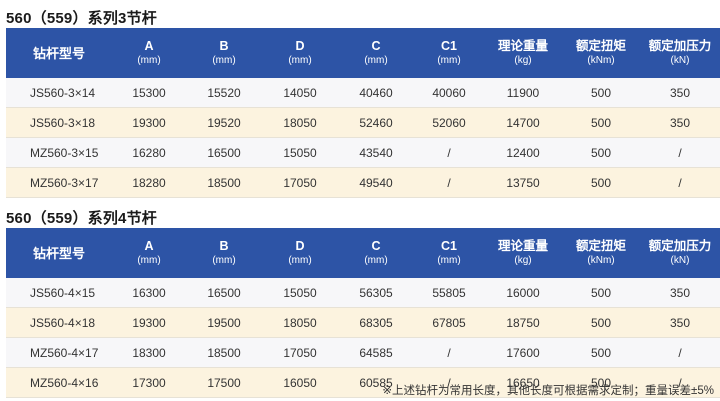  Describe the element at coordinates (59, 322) in the screenshot. I see `cell-model: JS560-4×18` at that location.